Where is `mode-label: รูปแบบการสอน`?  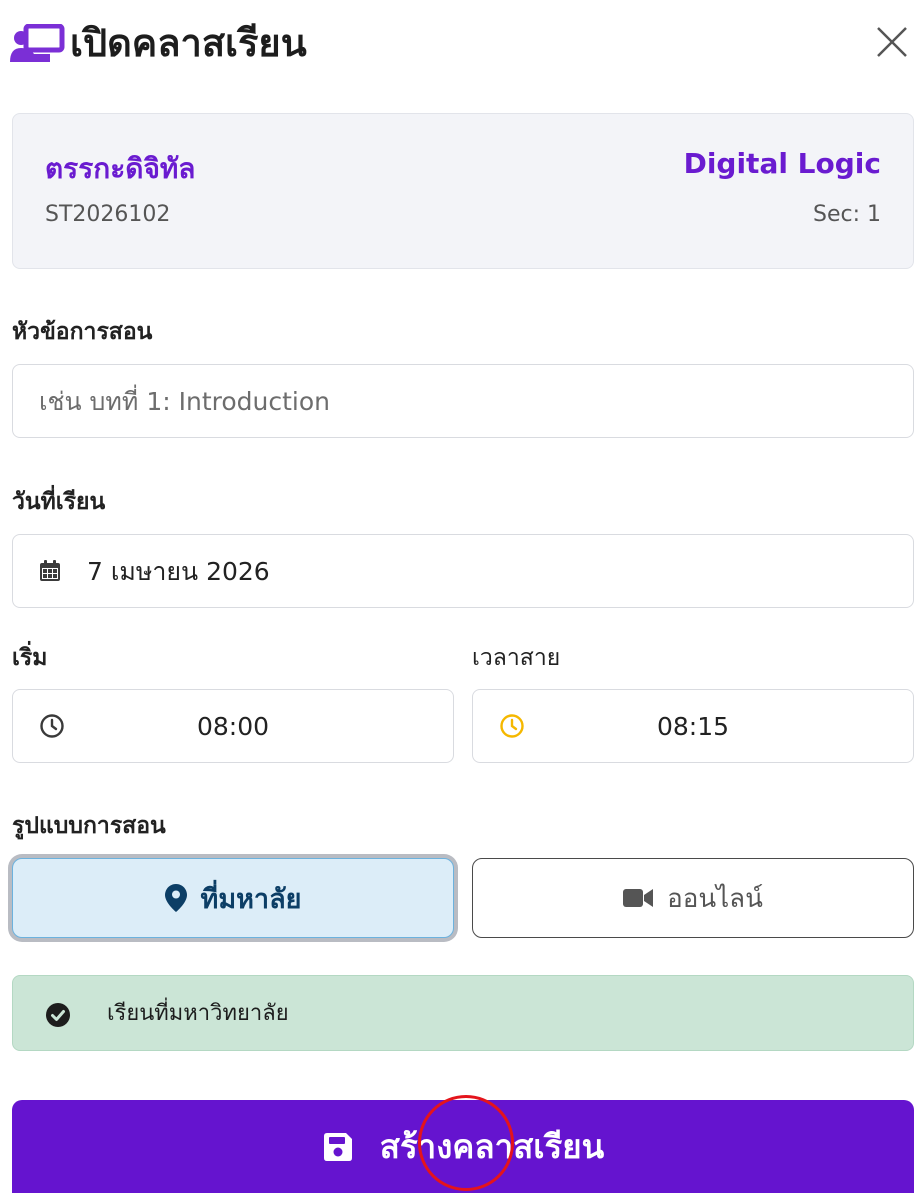 mode-label: รูปแบบการสอน is located at coordinates (89, 826).